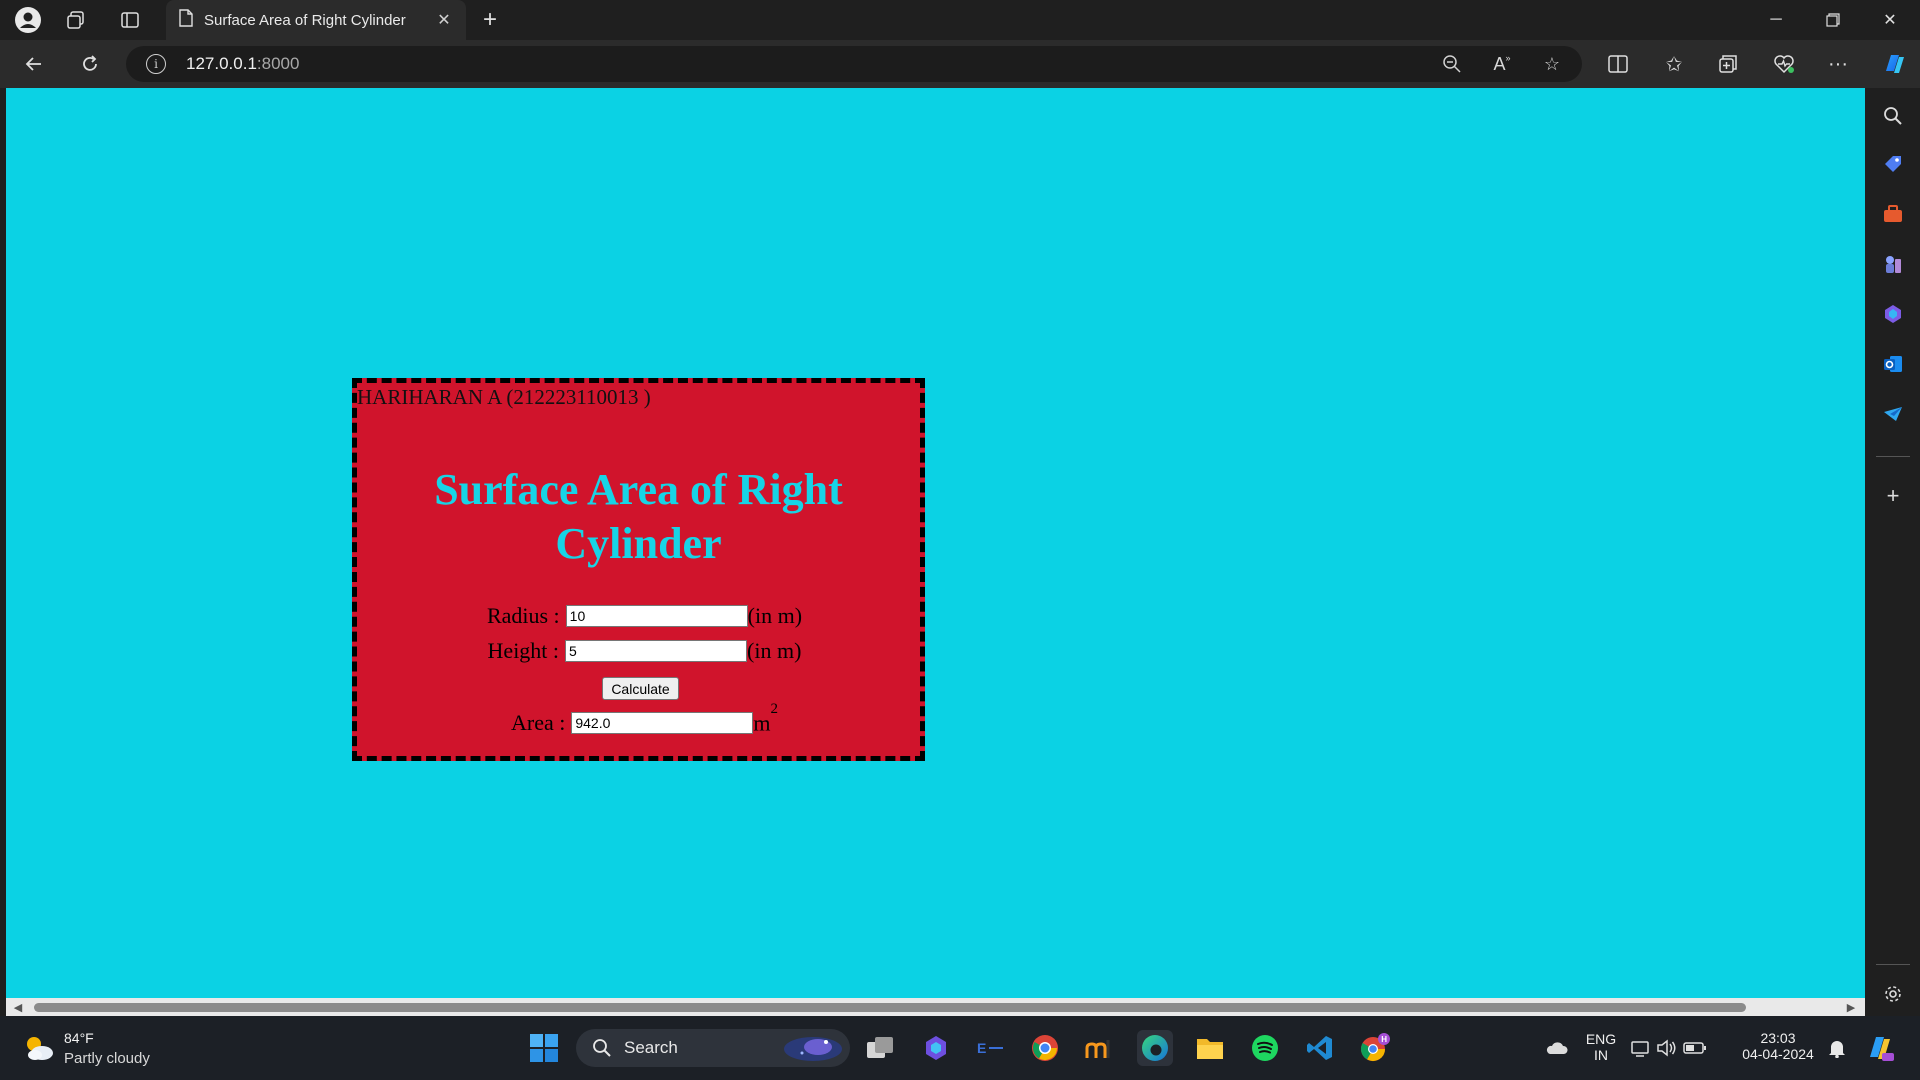 The height and width of the screenshot is (1080, 1920). Describe the element at coordinates (640, 688) in the screenshot. I see `calculate-button: Calculate` at that location.